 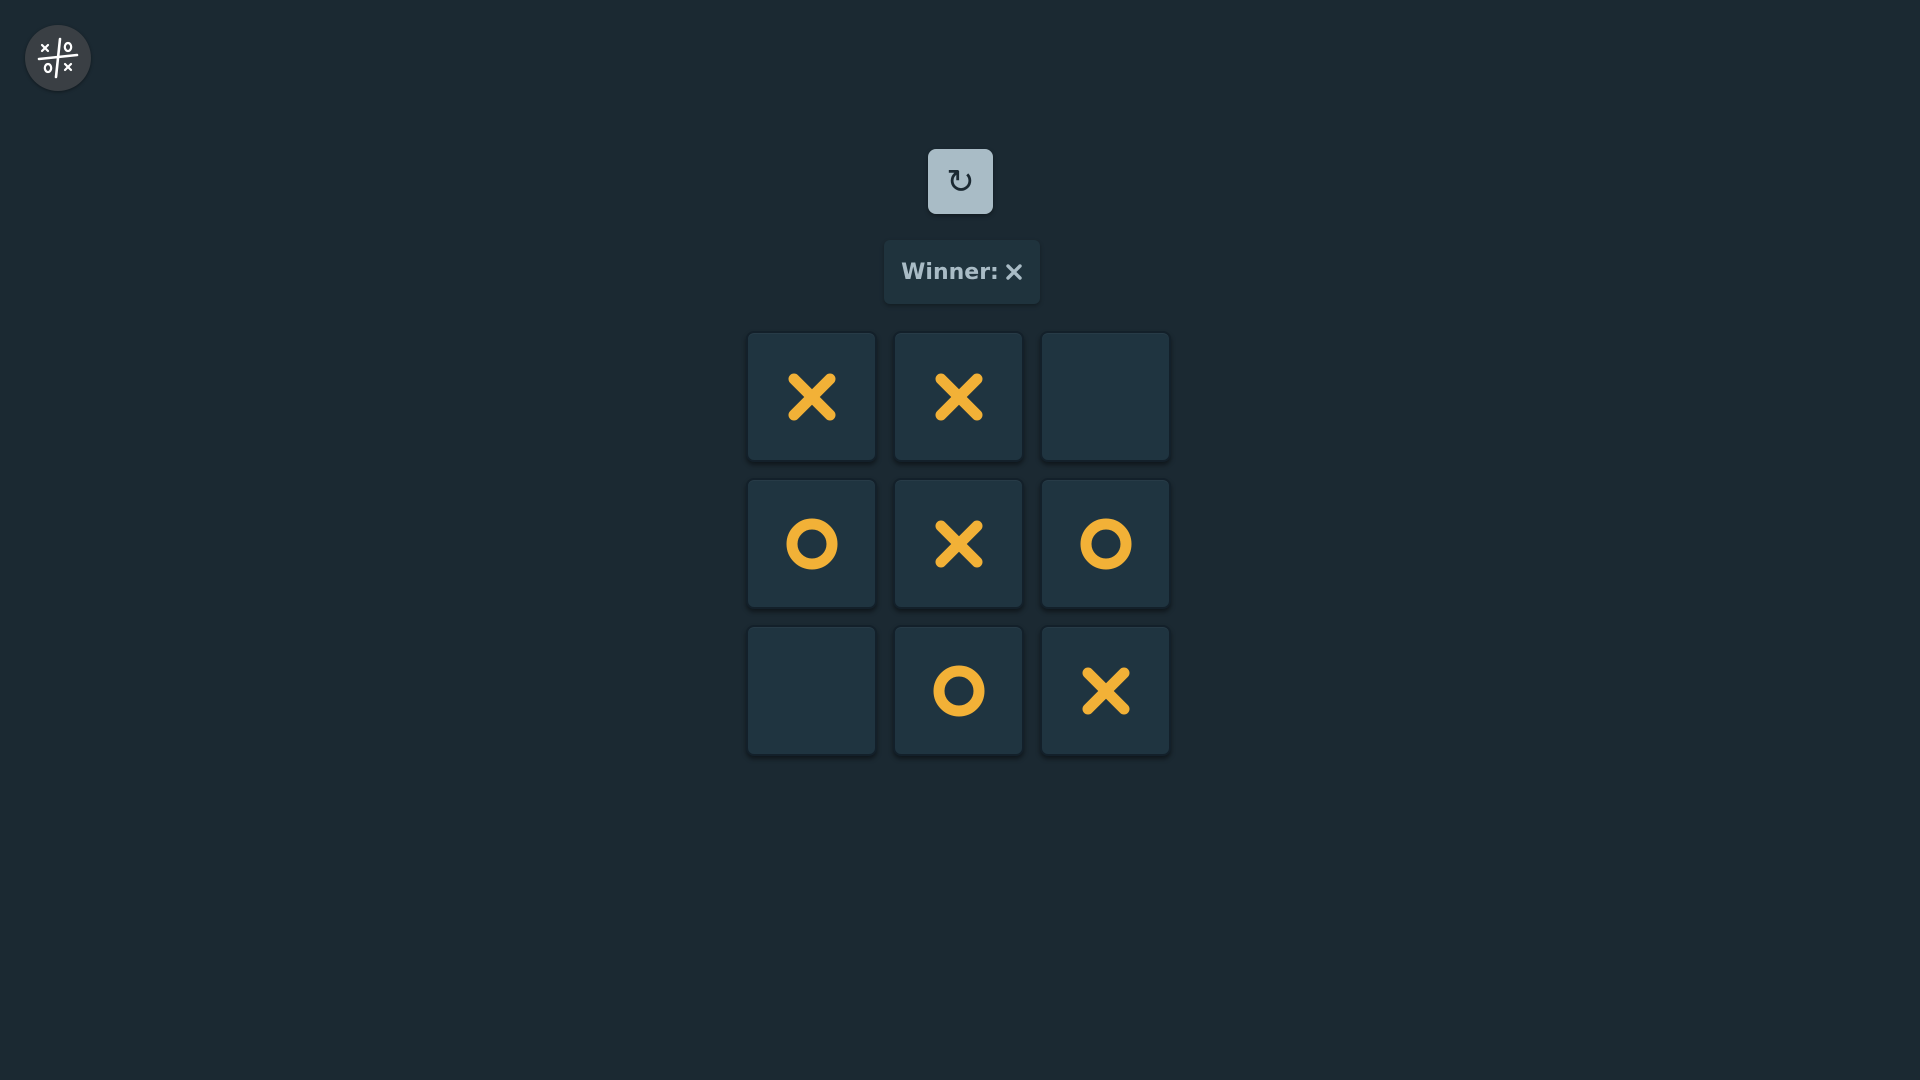 I want to click on board-cell-r1-c2, so click(x=958, y=396).